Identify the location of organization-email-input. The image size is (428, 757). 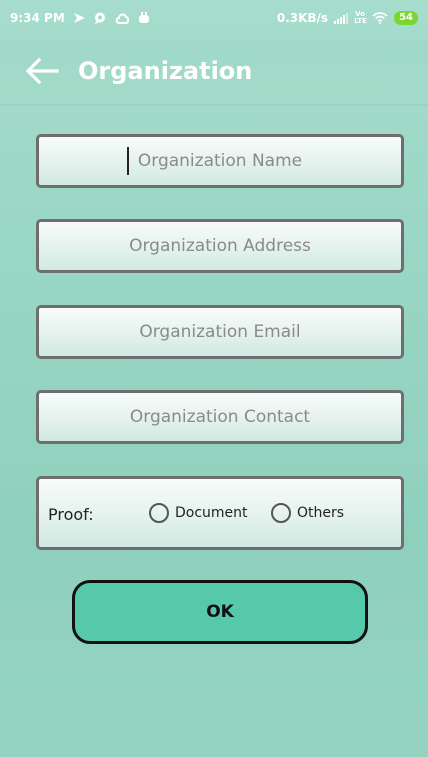
(220, 332).